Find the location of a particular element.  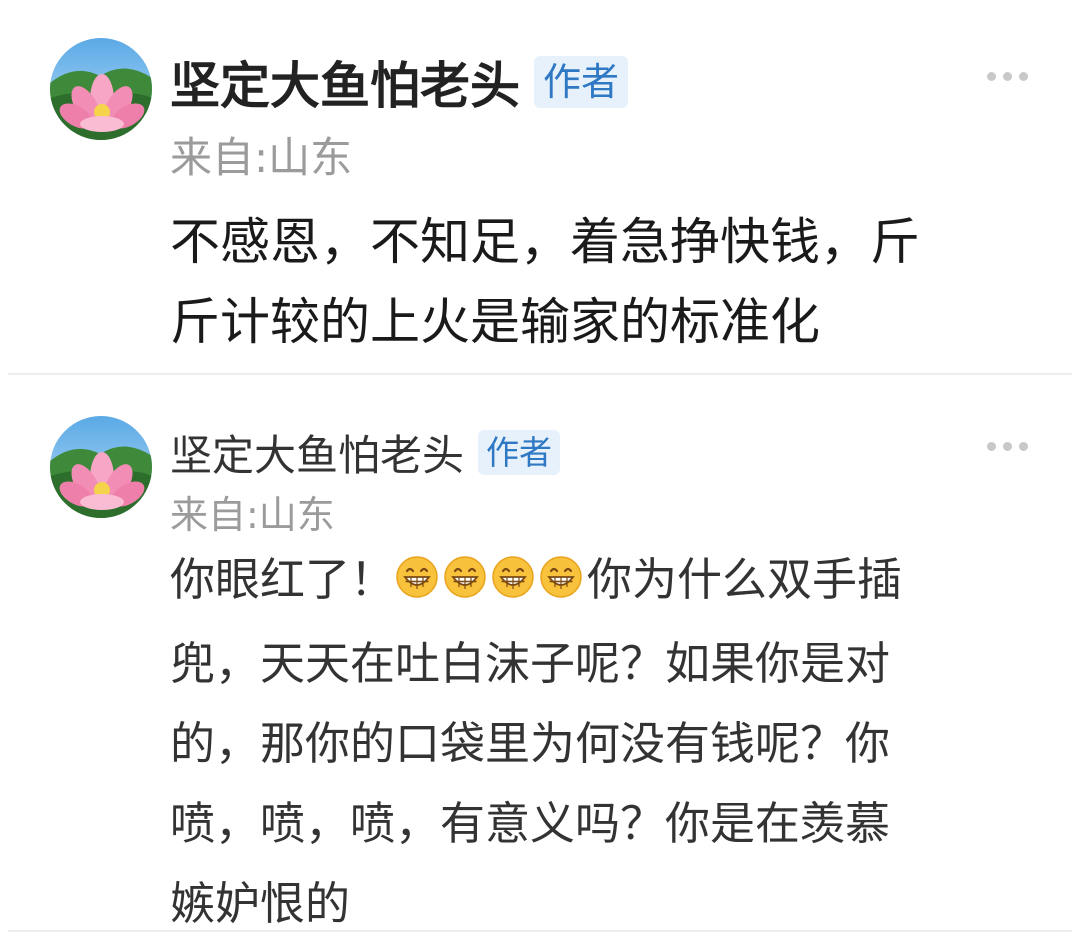

comment-line: 你眼红了！ 你为什么双手插 is located at coordinates (536, 582).